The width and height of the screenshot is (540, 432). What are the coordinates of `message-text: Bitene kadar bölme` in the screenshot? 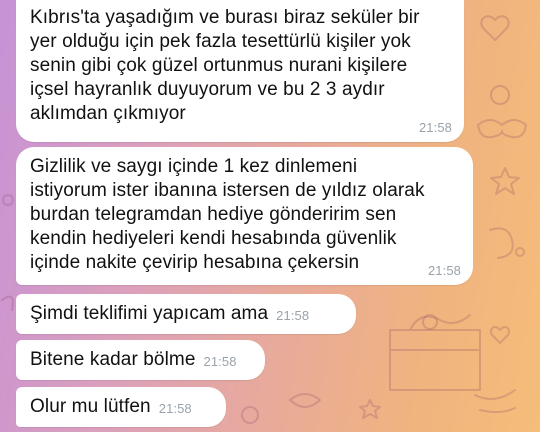 It's located at (113, 359).